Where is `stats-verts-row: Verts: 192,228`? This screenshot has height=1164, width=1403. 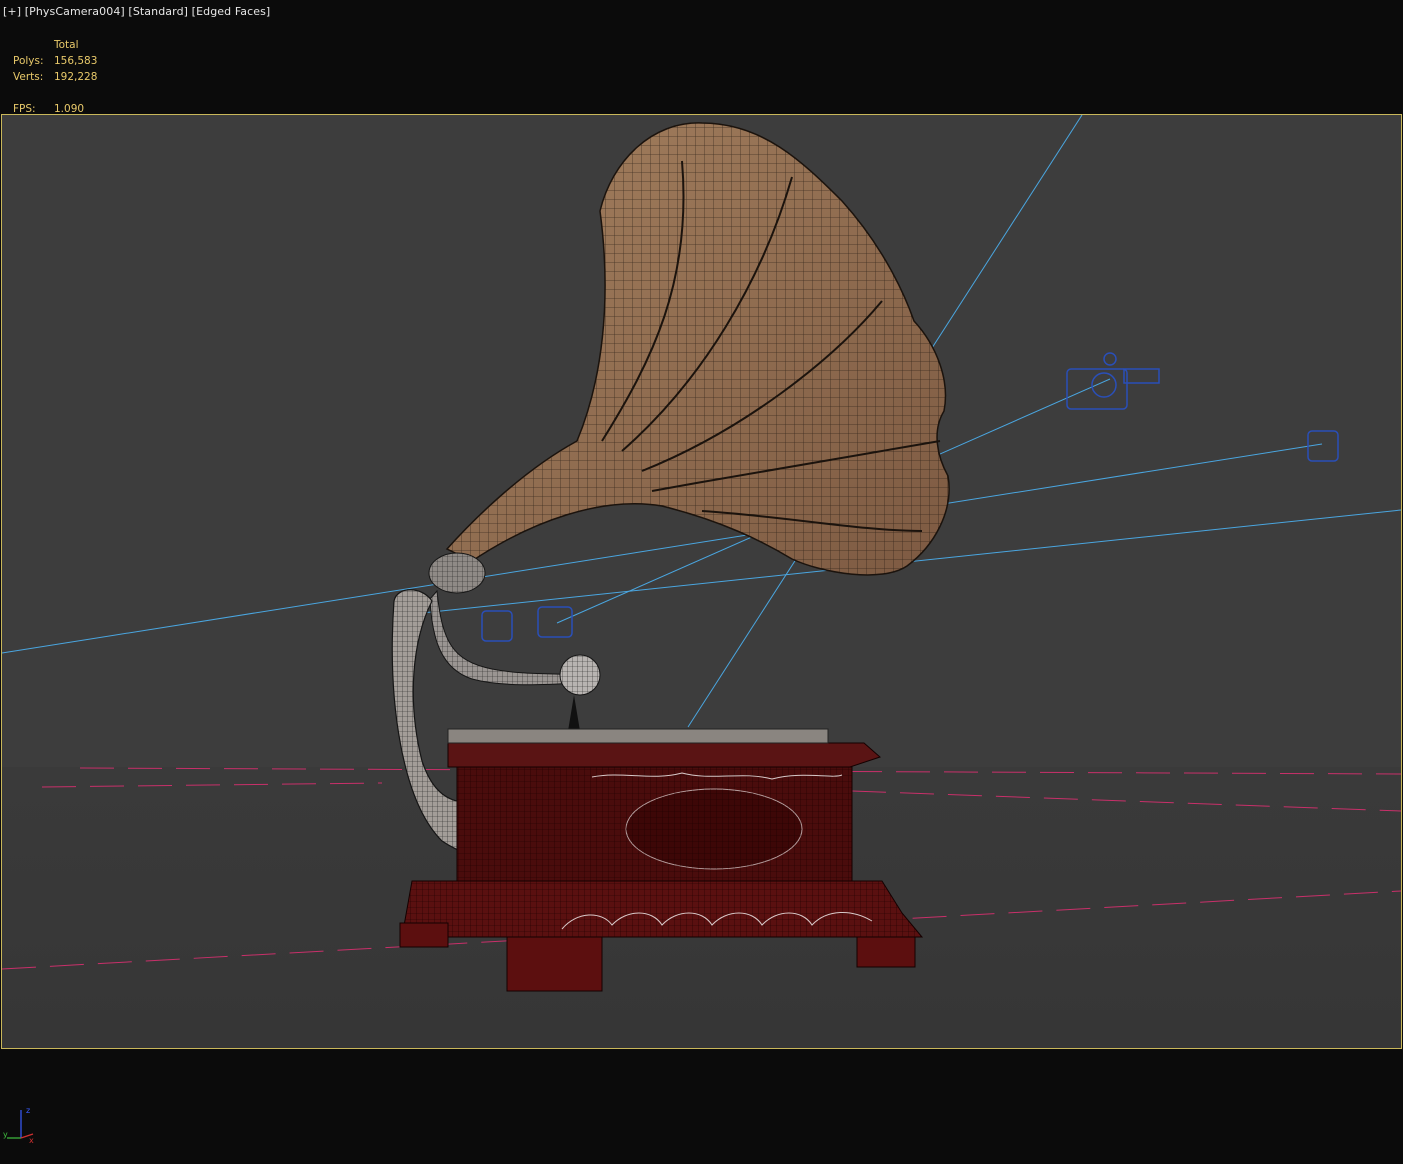 stats-verts-row: Verts: 192,228 is located at coordinates (55, 77).